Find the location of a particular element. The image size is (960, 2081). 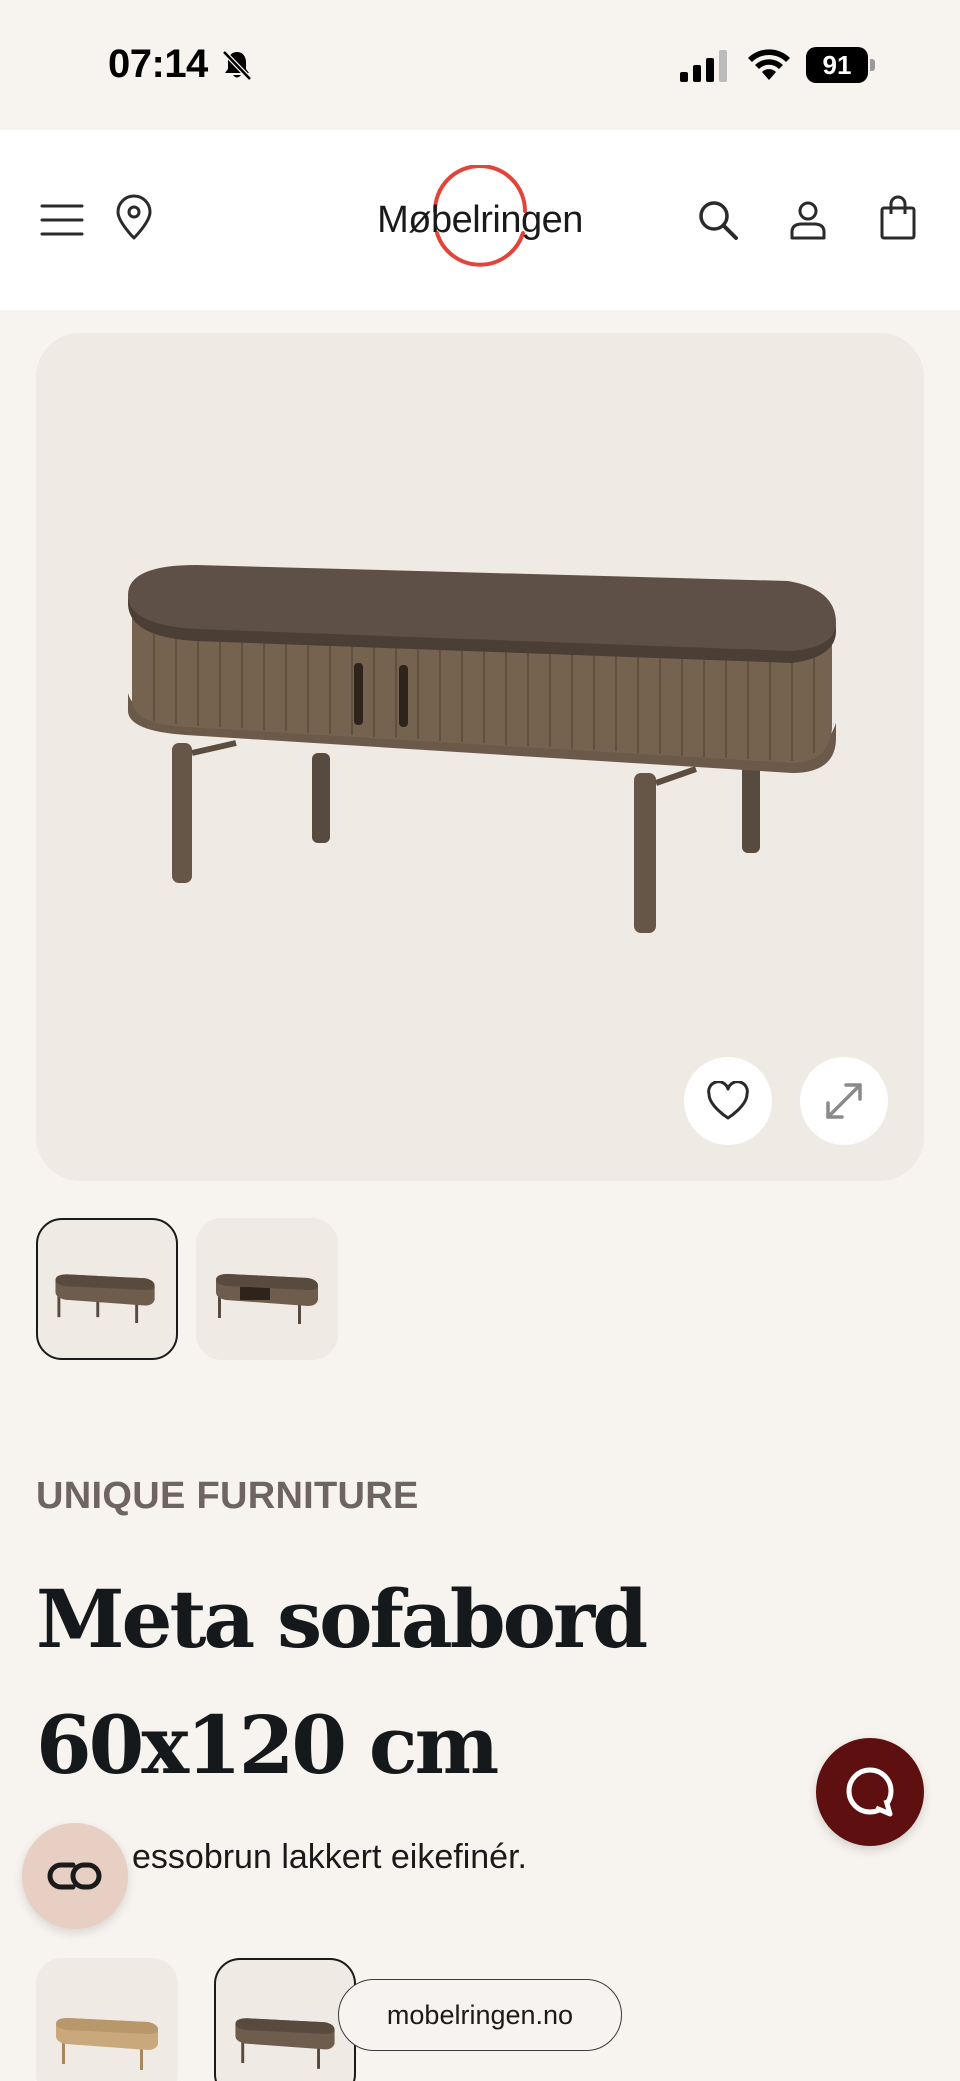

battery-icon: 91 is located at coordinates (841, 65).